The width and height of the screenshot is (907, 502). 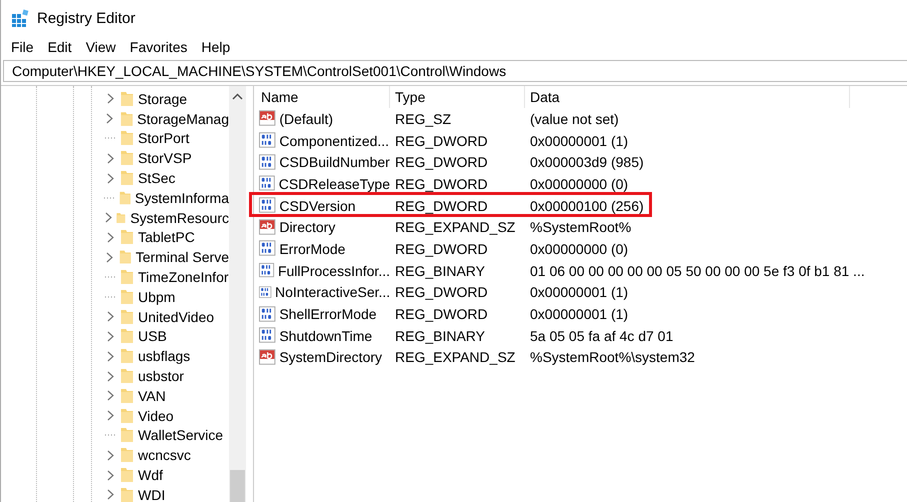 What do you see at coordinates (334, 357) in the screenshot?
I see `value-name: SystemDirectory` at bounding box center [334, 357].